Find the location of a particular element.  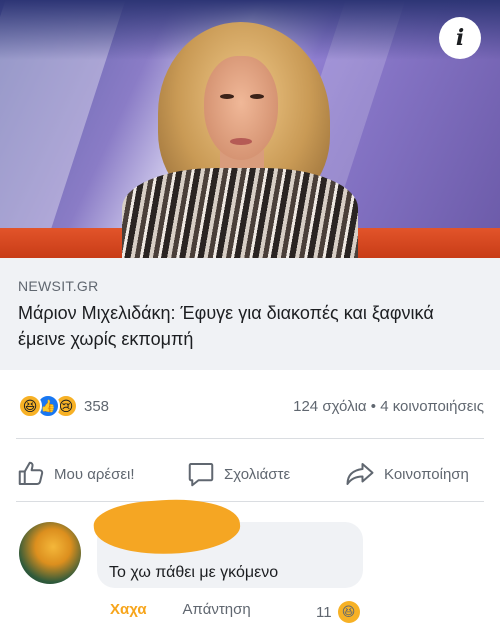

comment-bubble-icon is located at coordinates (201, 475).